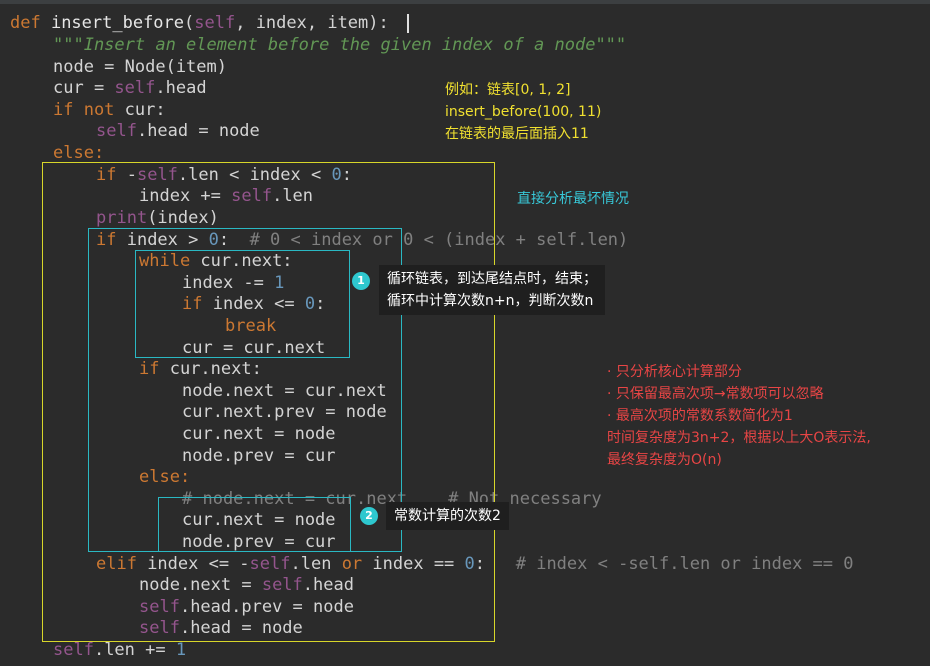 This screenshot has width=930, height=666. What do you see at coordinates (739, 438) in the screenshot?
I see `summary-line-4: 时间复杂度为3n+2，根据以上大O表示法,` at bounding box center [739, 438].